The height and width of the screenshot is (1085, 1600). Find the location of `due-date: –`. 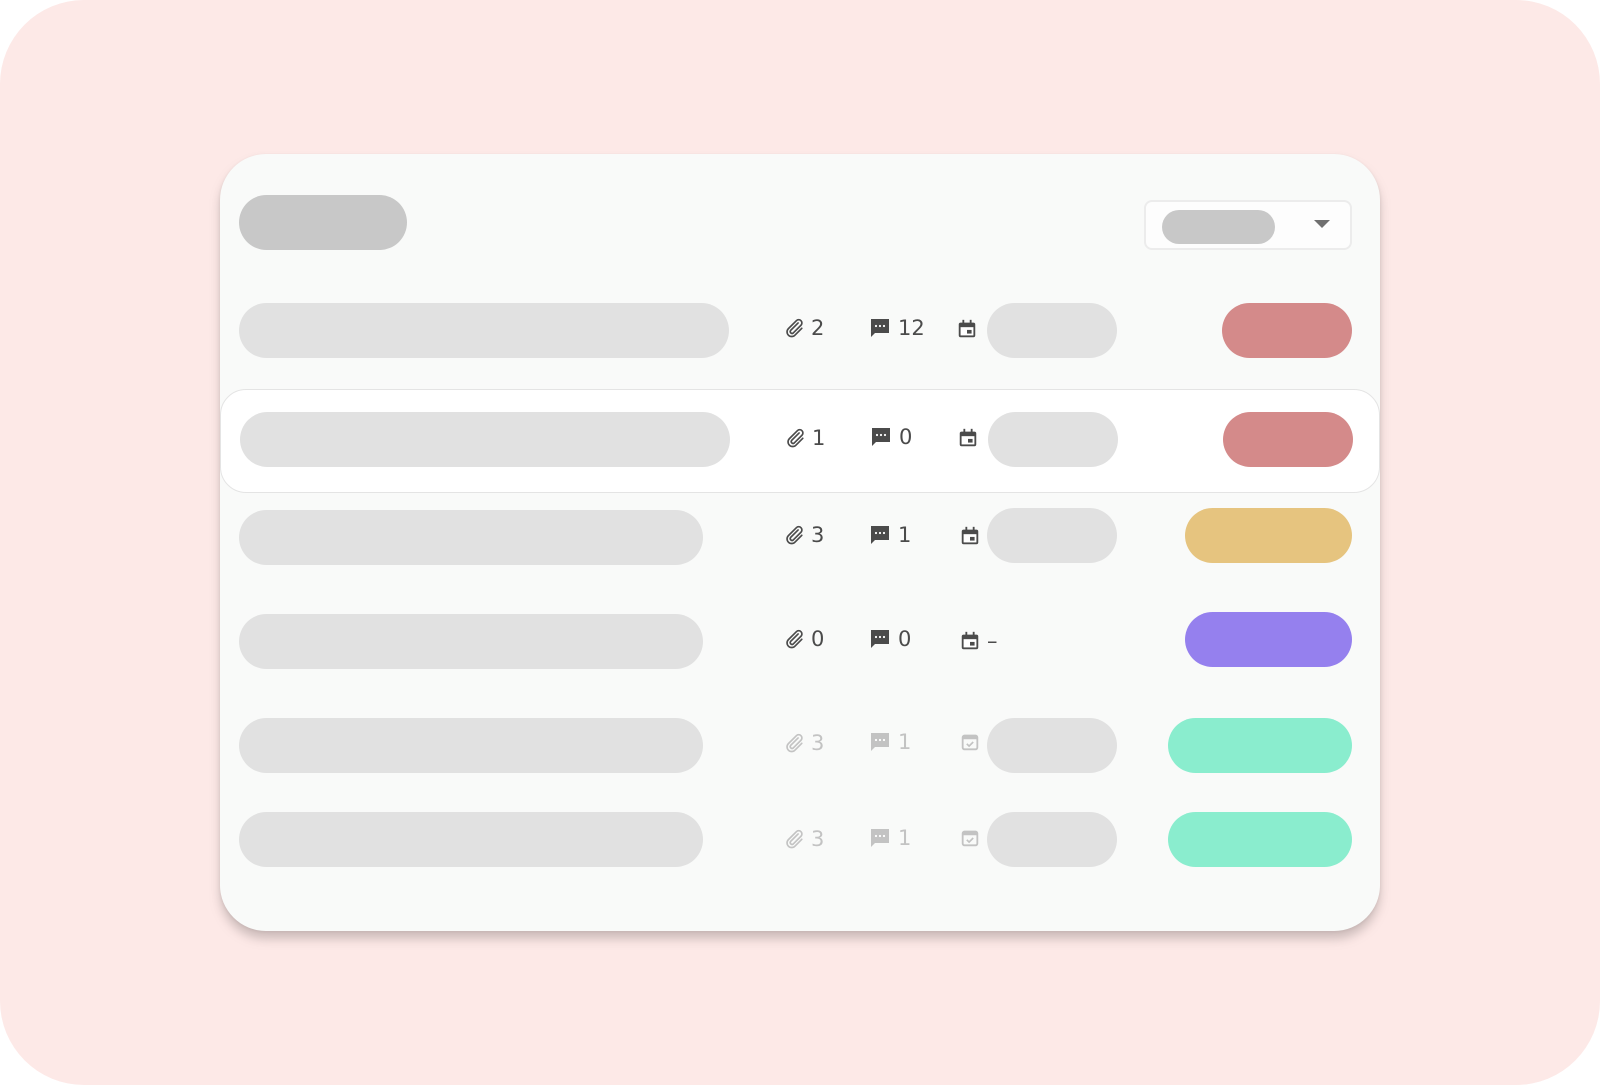

due-date: – is located at coordinates (978, 641).